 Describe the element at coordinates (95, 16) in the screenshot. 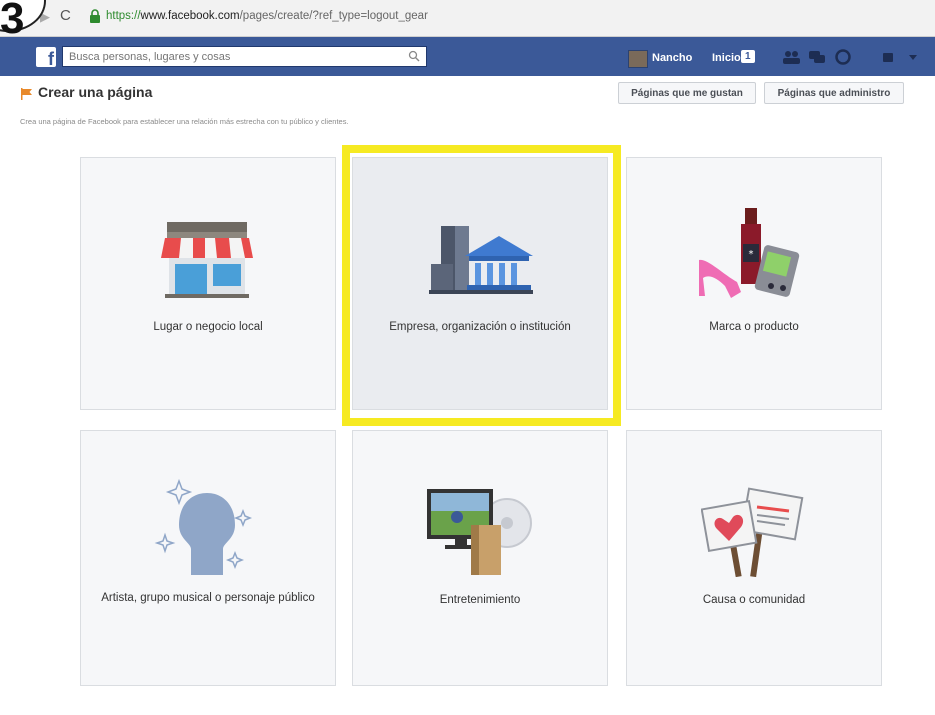

I see `lock-icon` at that location.